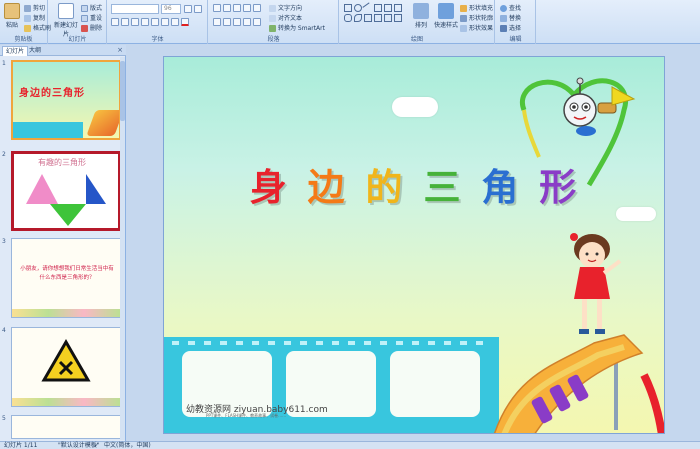 Image resolution: width=700 pixels, height=449 pixels. What do you see at coordinates (378, 8) in the screenshot?
I see `shape-gallery-arrow-icon` at bounding box center [378, 8].